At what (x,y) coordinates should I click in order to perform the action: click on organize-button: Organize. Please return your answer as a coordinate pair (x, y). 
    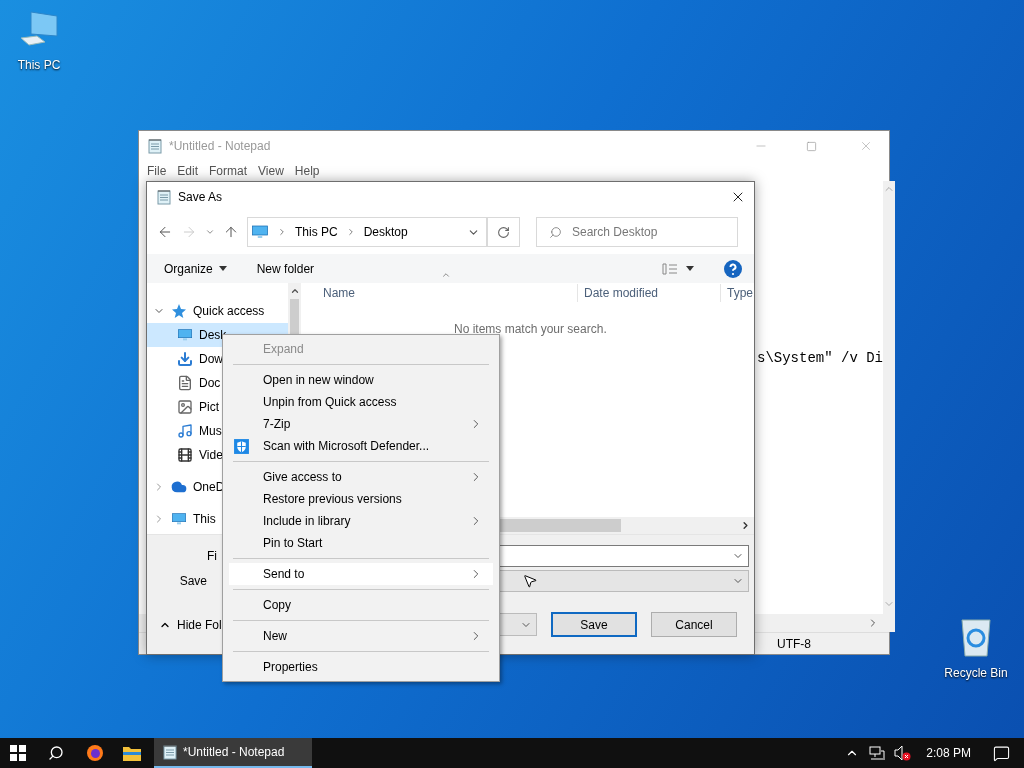
    Looking at the image, I should click on (195, 268).